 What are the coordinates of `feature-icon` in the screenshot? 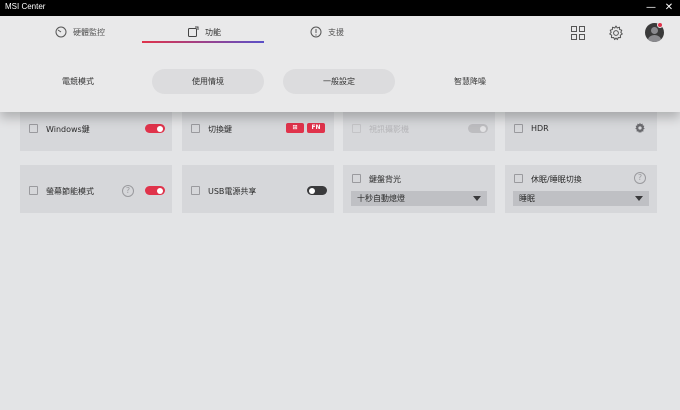 It's located at (193, 31).